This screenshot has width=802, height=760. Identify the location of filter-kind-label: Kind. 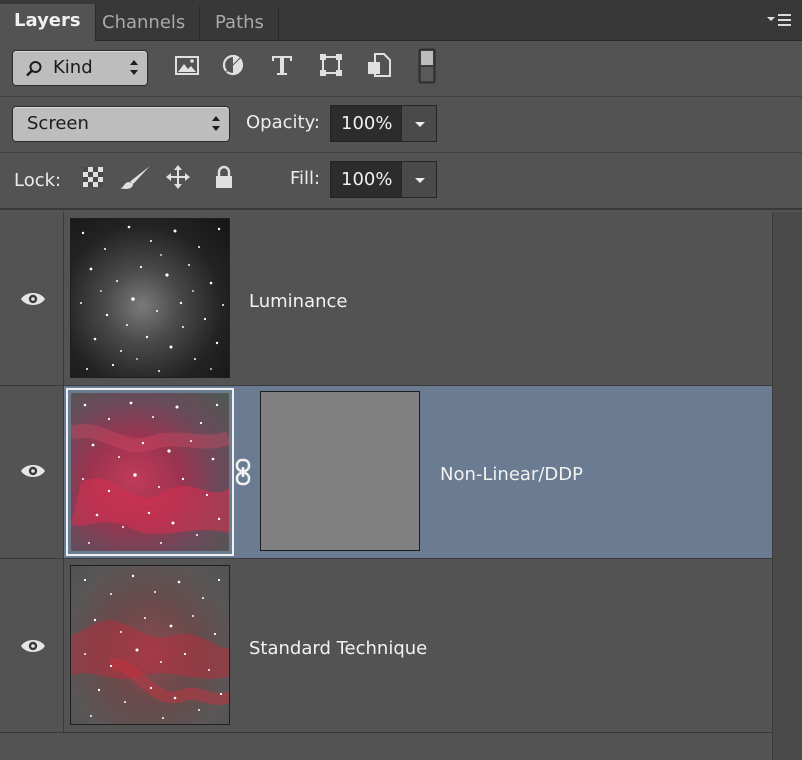
(73, 67).